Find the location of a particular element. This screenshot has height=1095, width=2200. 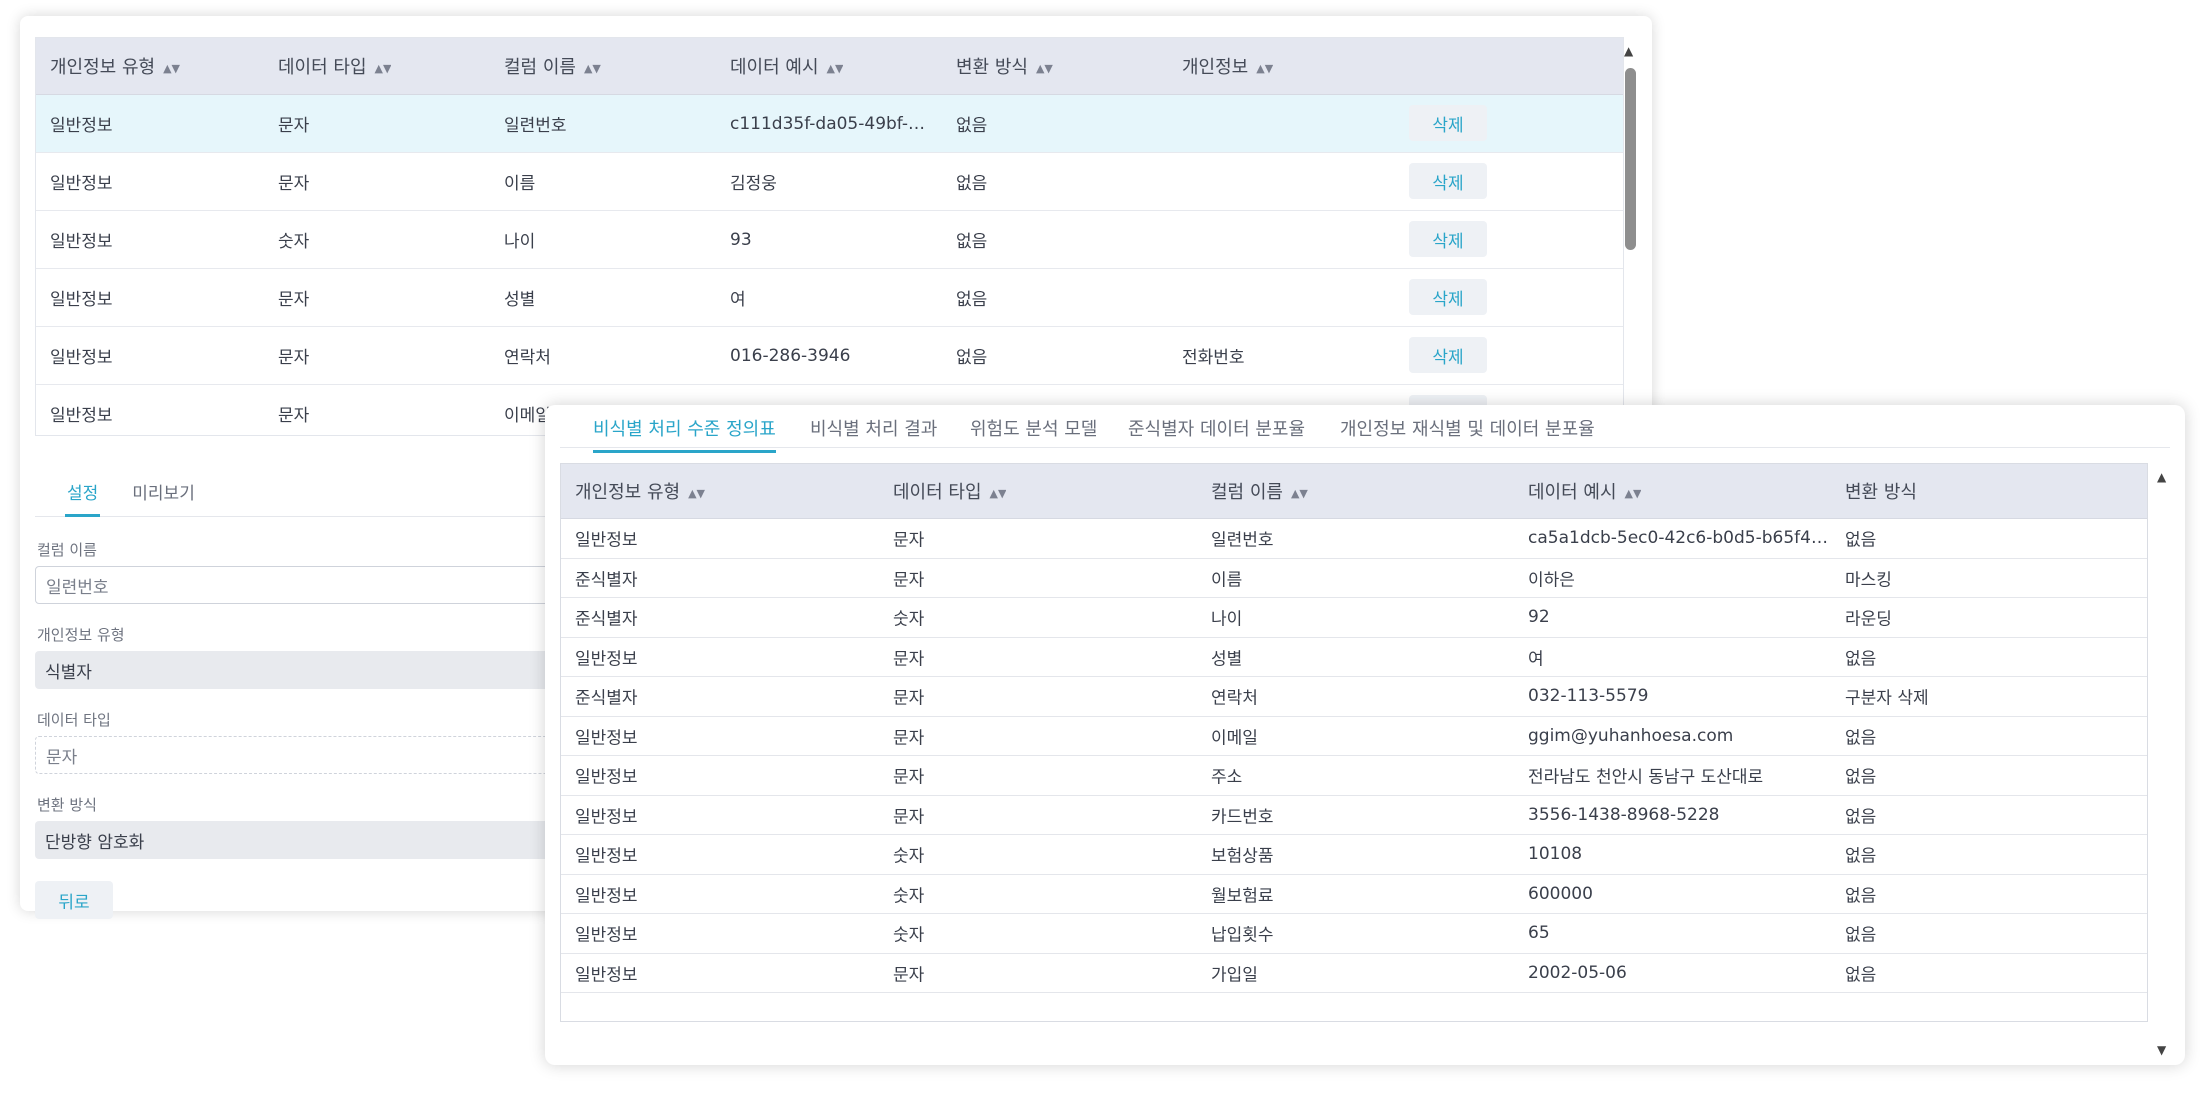

example-cell: 전라남도 천안시 동남구 도산대로 is located at coordinates (1646, 777).